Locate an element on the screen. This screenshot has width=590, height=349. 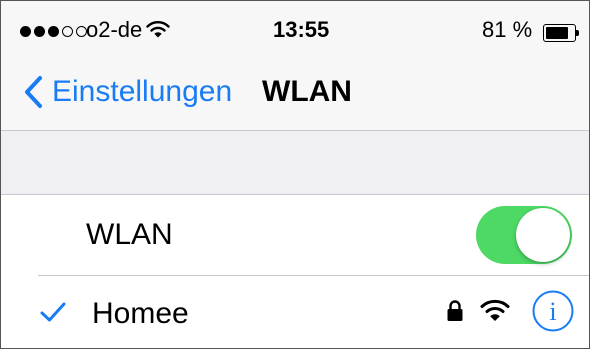
wlan-label: WLAN is located at coordinates (129, 234).